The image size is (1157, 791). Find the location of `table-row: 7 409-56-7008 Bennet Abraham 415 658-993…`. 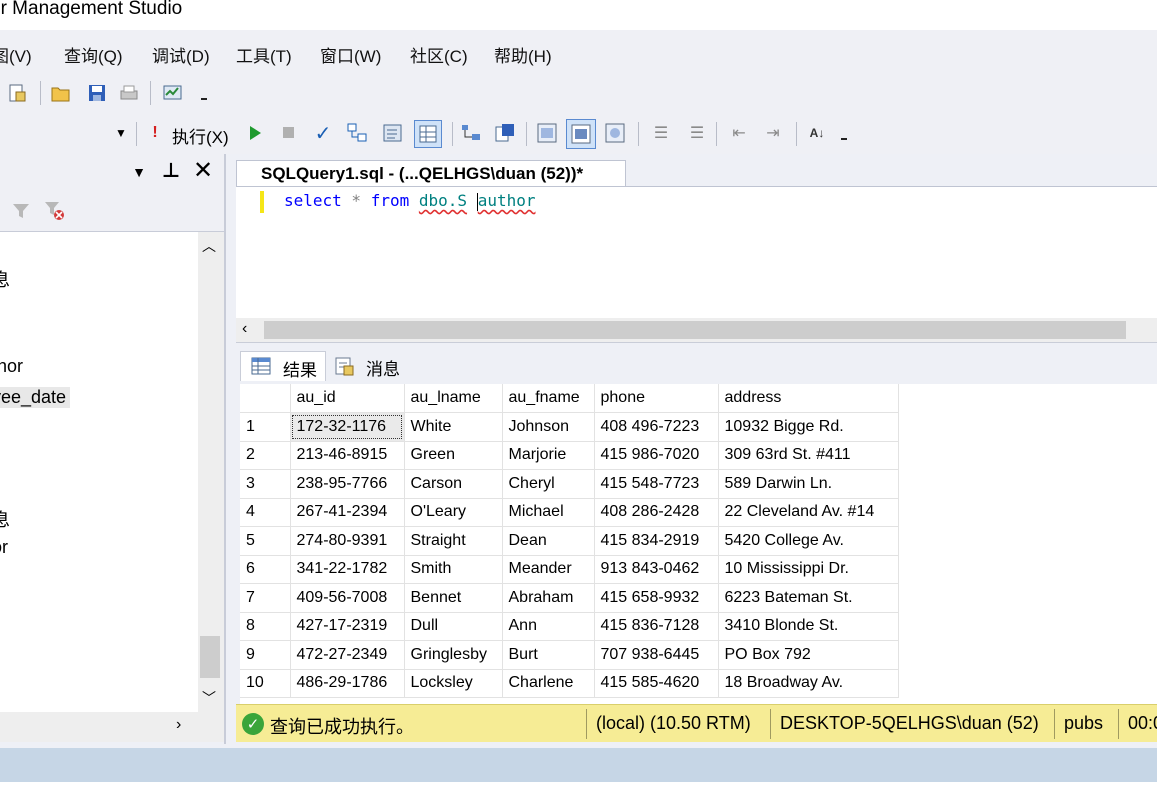

table-row: 7 409-56-7008 Bennet Abraham 415 658-993… is located at coordinates (569, 598).